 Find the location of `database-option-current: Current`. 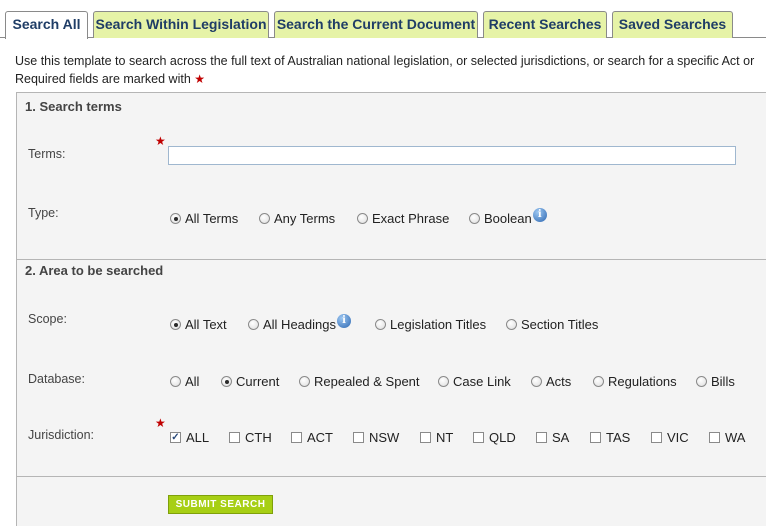

database-option-current: Current is located at coordinates (250, 381).